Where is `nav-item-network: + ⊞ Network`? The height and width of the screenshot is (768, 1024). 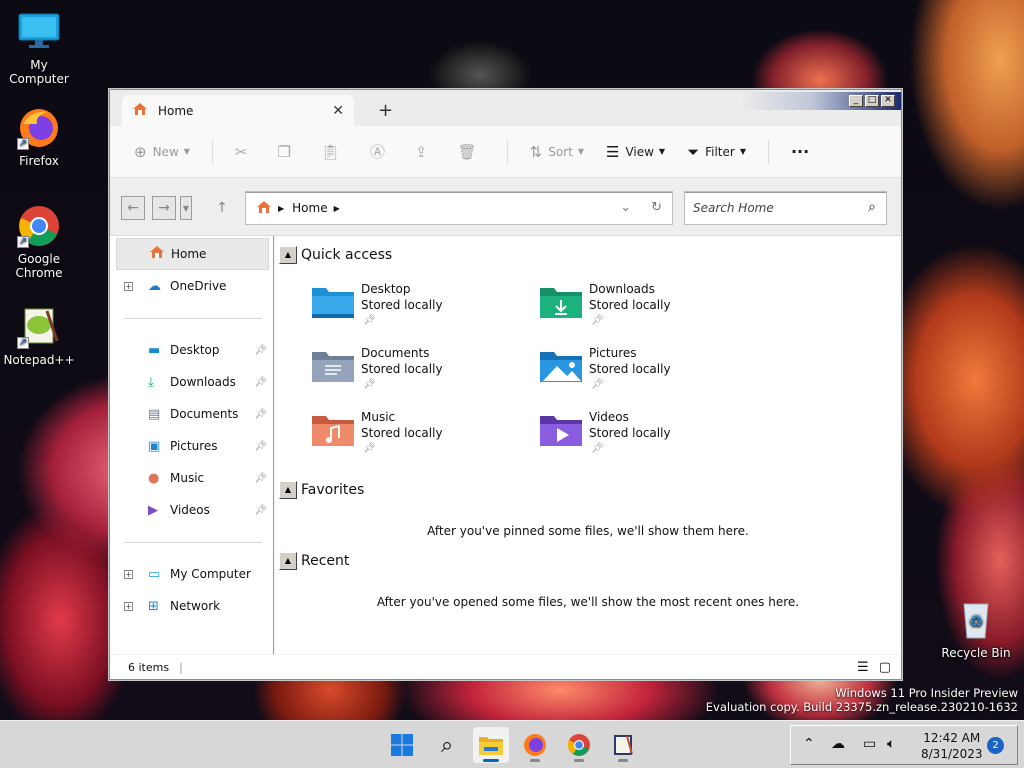 nav-item-network: + ⊞ Network is located at coordinates (192, 606).